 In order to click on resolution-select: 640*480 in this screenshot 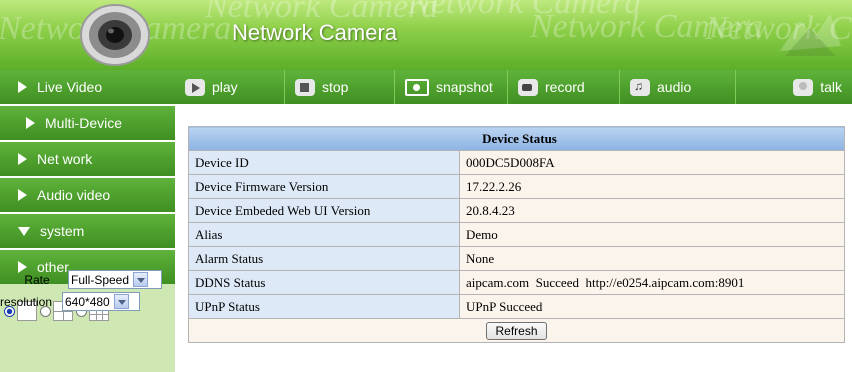, I will do `click(101, 301)`.